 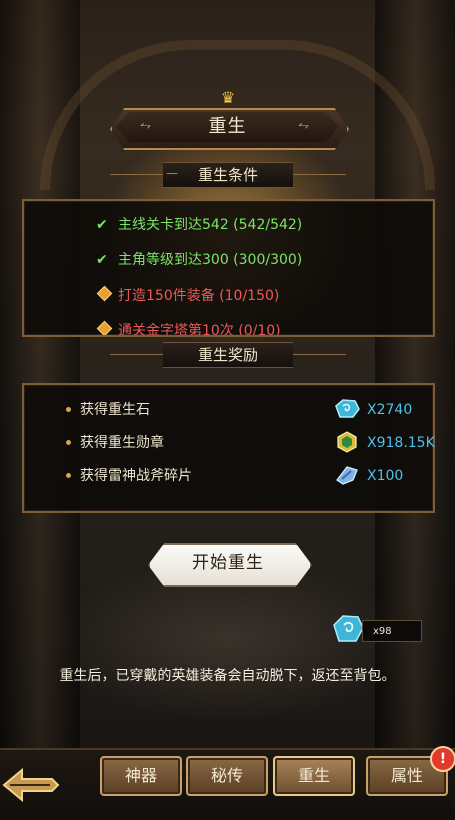 I want to click on tab-rebirth: 重生, so click(x=314, y=776).